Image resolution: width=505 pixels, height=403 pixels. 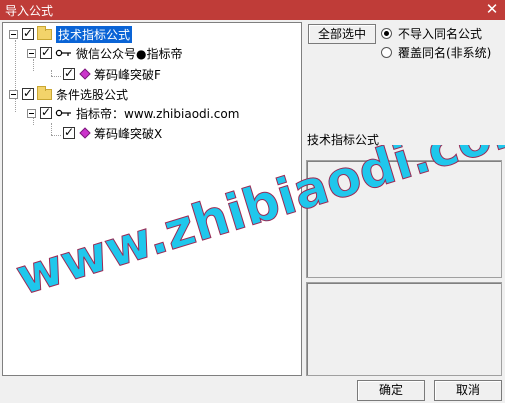 I want to click on title-bar: 导入公式 ✕, so click(x=252, y=10).